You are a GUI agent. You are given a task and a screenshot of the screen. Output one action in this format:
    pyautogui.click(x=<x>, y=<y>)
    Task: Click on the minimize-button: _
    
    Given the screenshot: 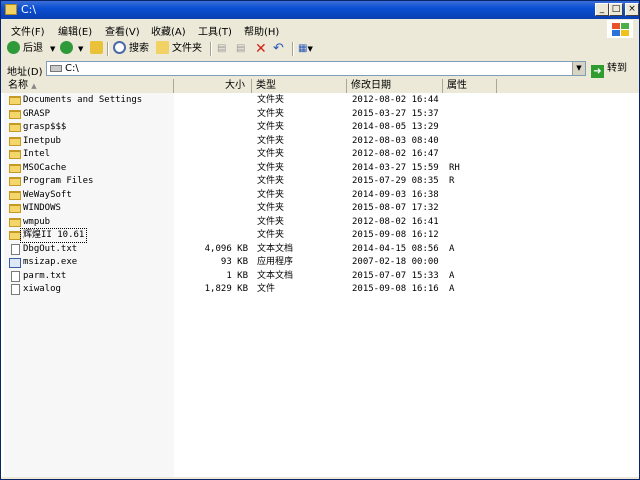 What is the action you would take?
    pyautogui.click(x=602, y=9)
    